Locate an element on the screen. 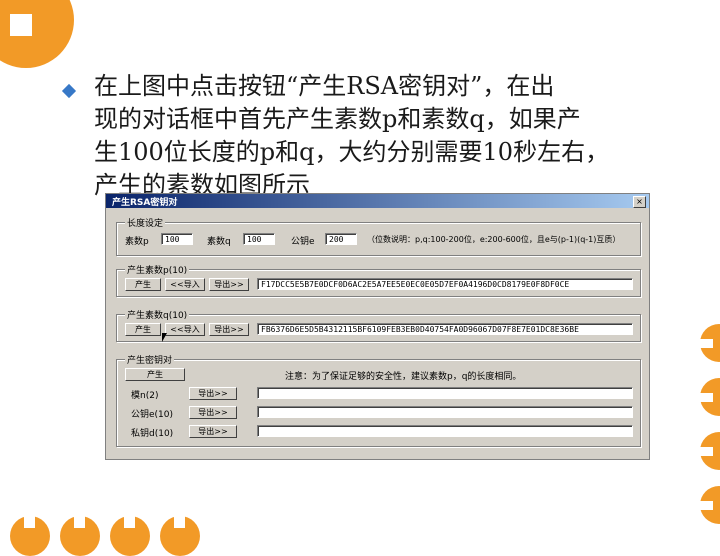 Image resolution: width=720 pixels, height=556 pixels. public-key-e-label: 公钥e(10) is located at coordinates (152, 415).